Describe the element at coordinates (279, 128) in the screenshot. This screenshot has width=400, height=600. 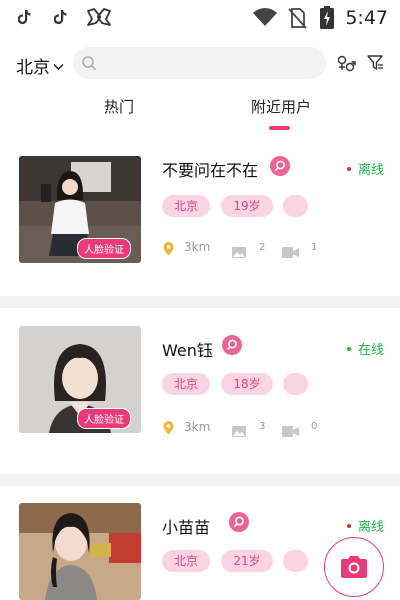
I see `active-tab-indicator` at that location.